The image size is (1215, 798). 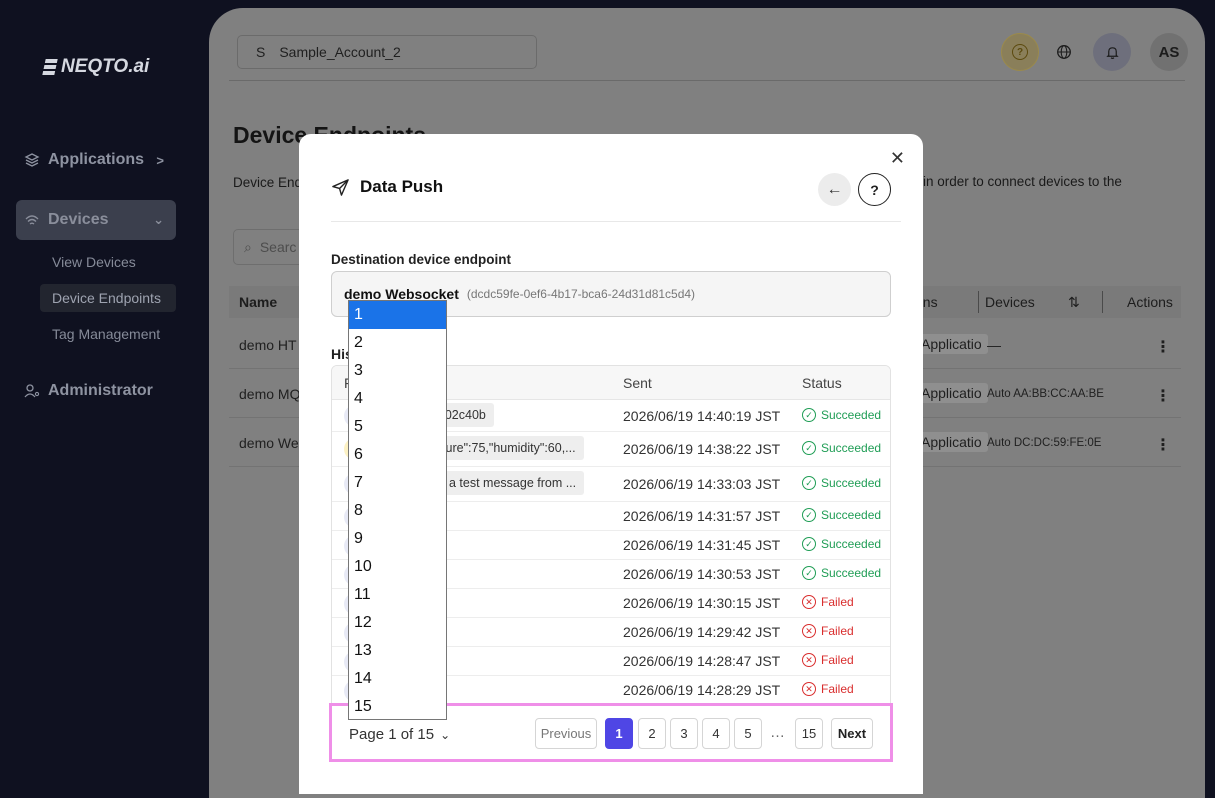 What do you see at coordinates (397, 427) in the screenshot?
I see `page-option: 5` at bounding box center [397, 427].